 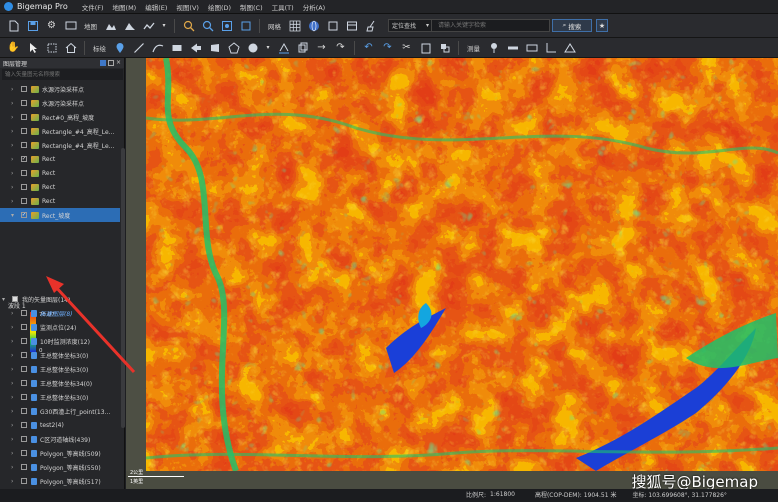 I want to click on copy-icon, so click(x=302, y=47).